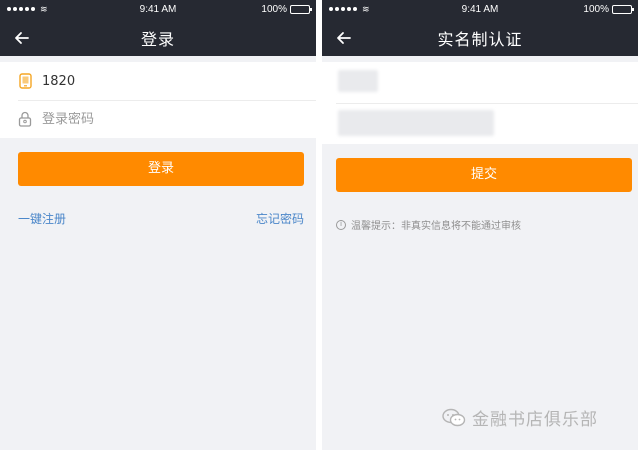 This screenshot has height=450, width=638. What do you see at coordinates (25, 119) in the screenshot?
I see `lock-icon` at bounding box center [25, 119].